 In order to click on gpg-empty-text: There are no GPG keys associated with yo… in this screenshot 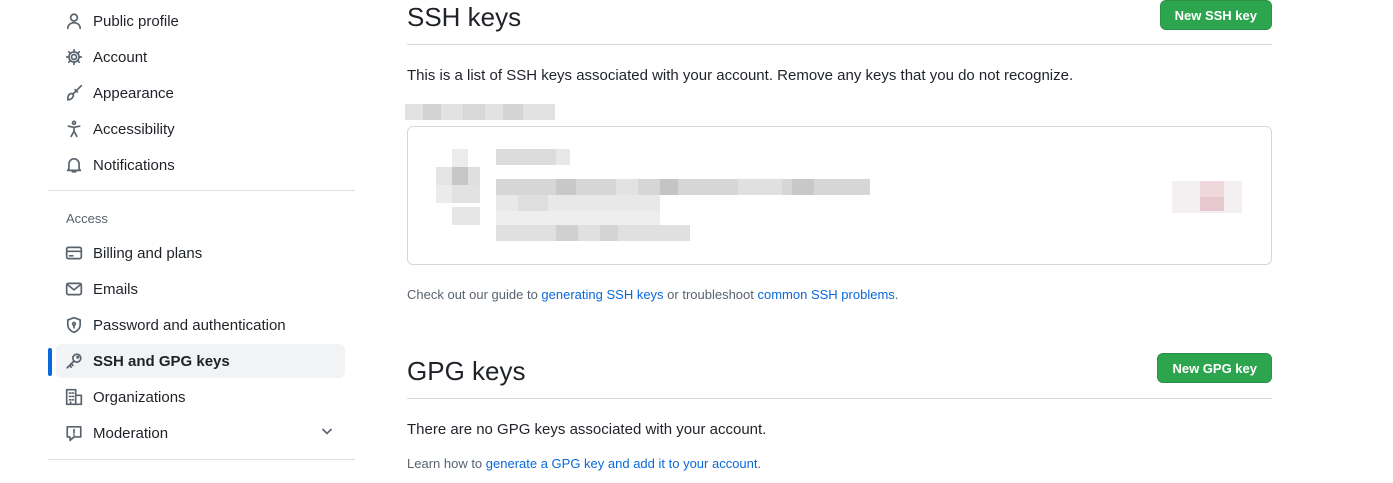, I will do `click(587, 429)`.